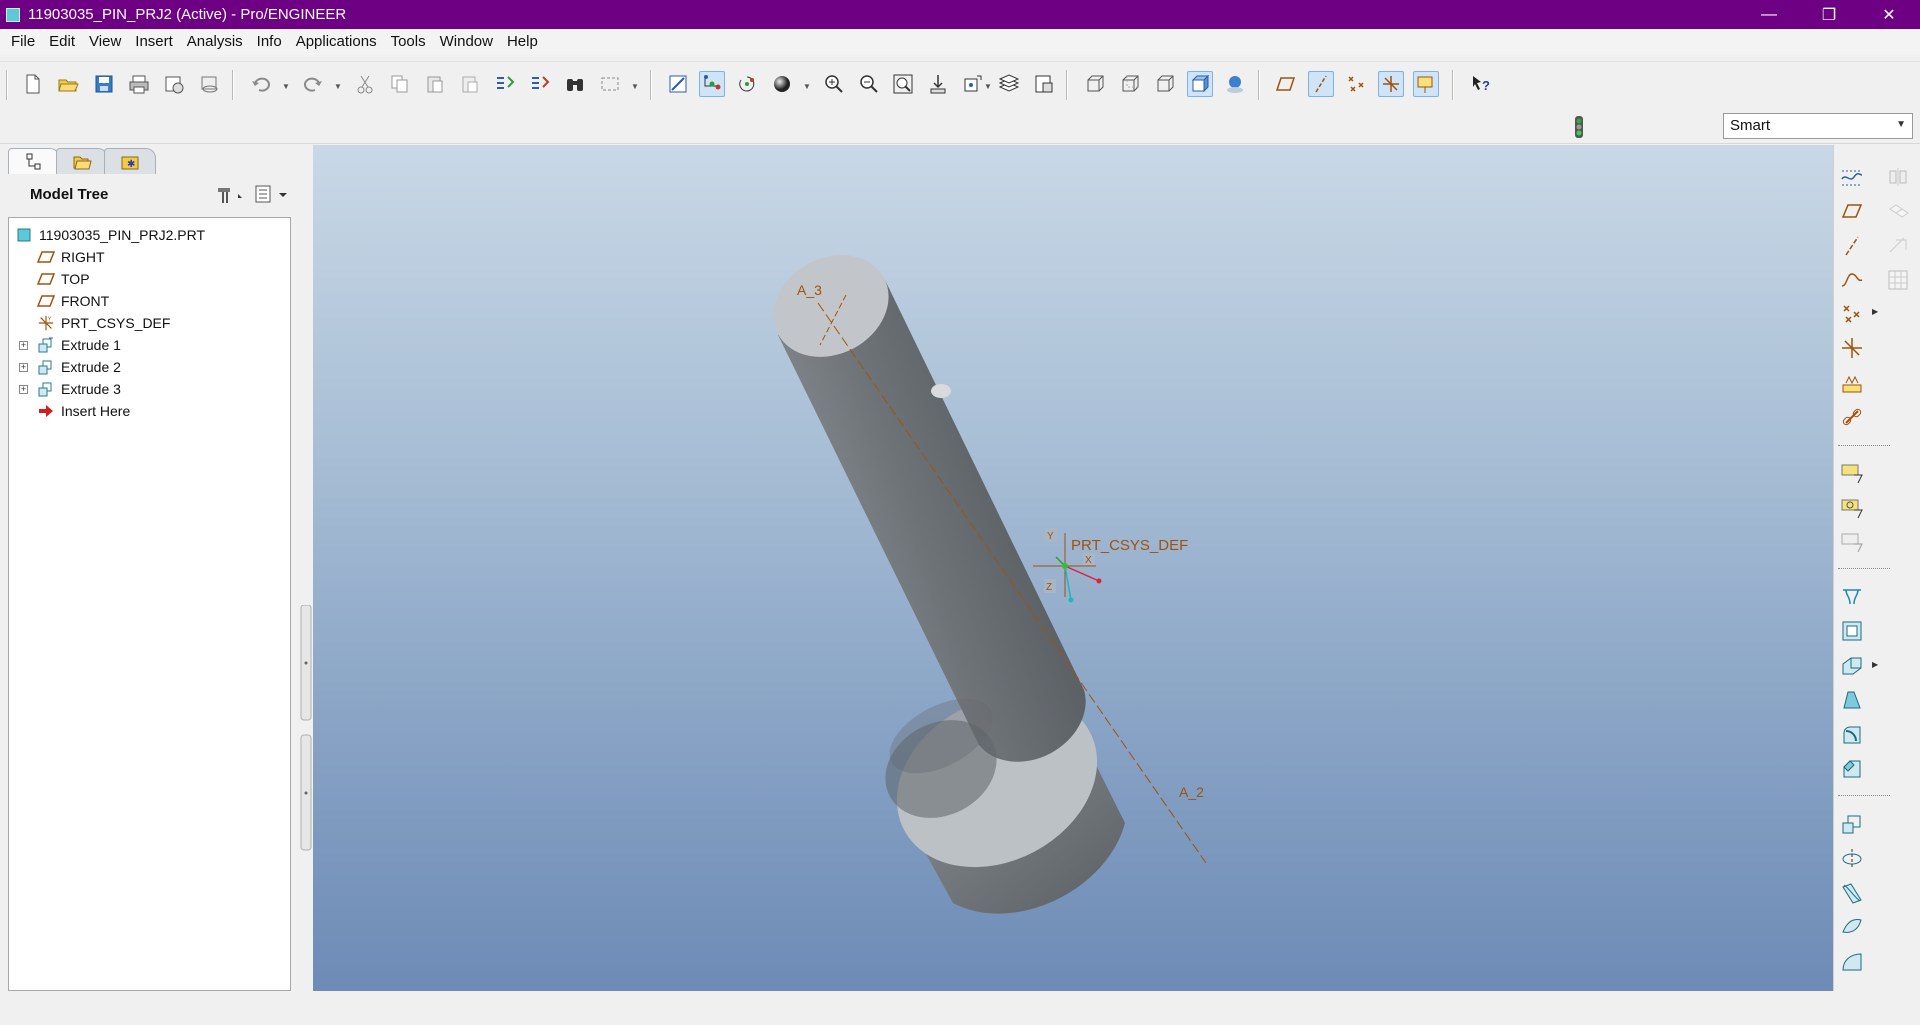 Image resolution: width=1920 pixels, height=1025 pixels. What do you see at coordinates (1852, 859) in the screenshot?
I see `revolve-tool-button` at bounding box center [1852, 859].